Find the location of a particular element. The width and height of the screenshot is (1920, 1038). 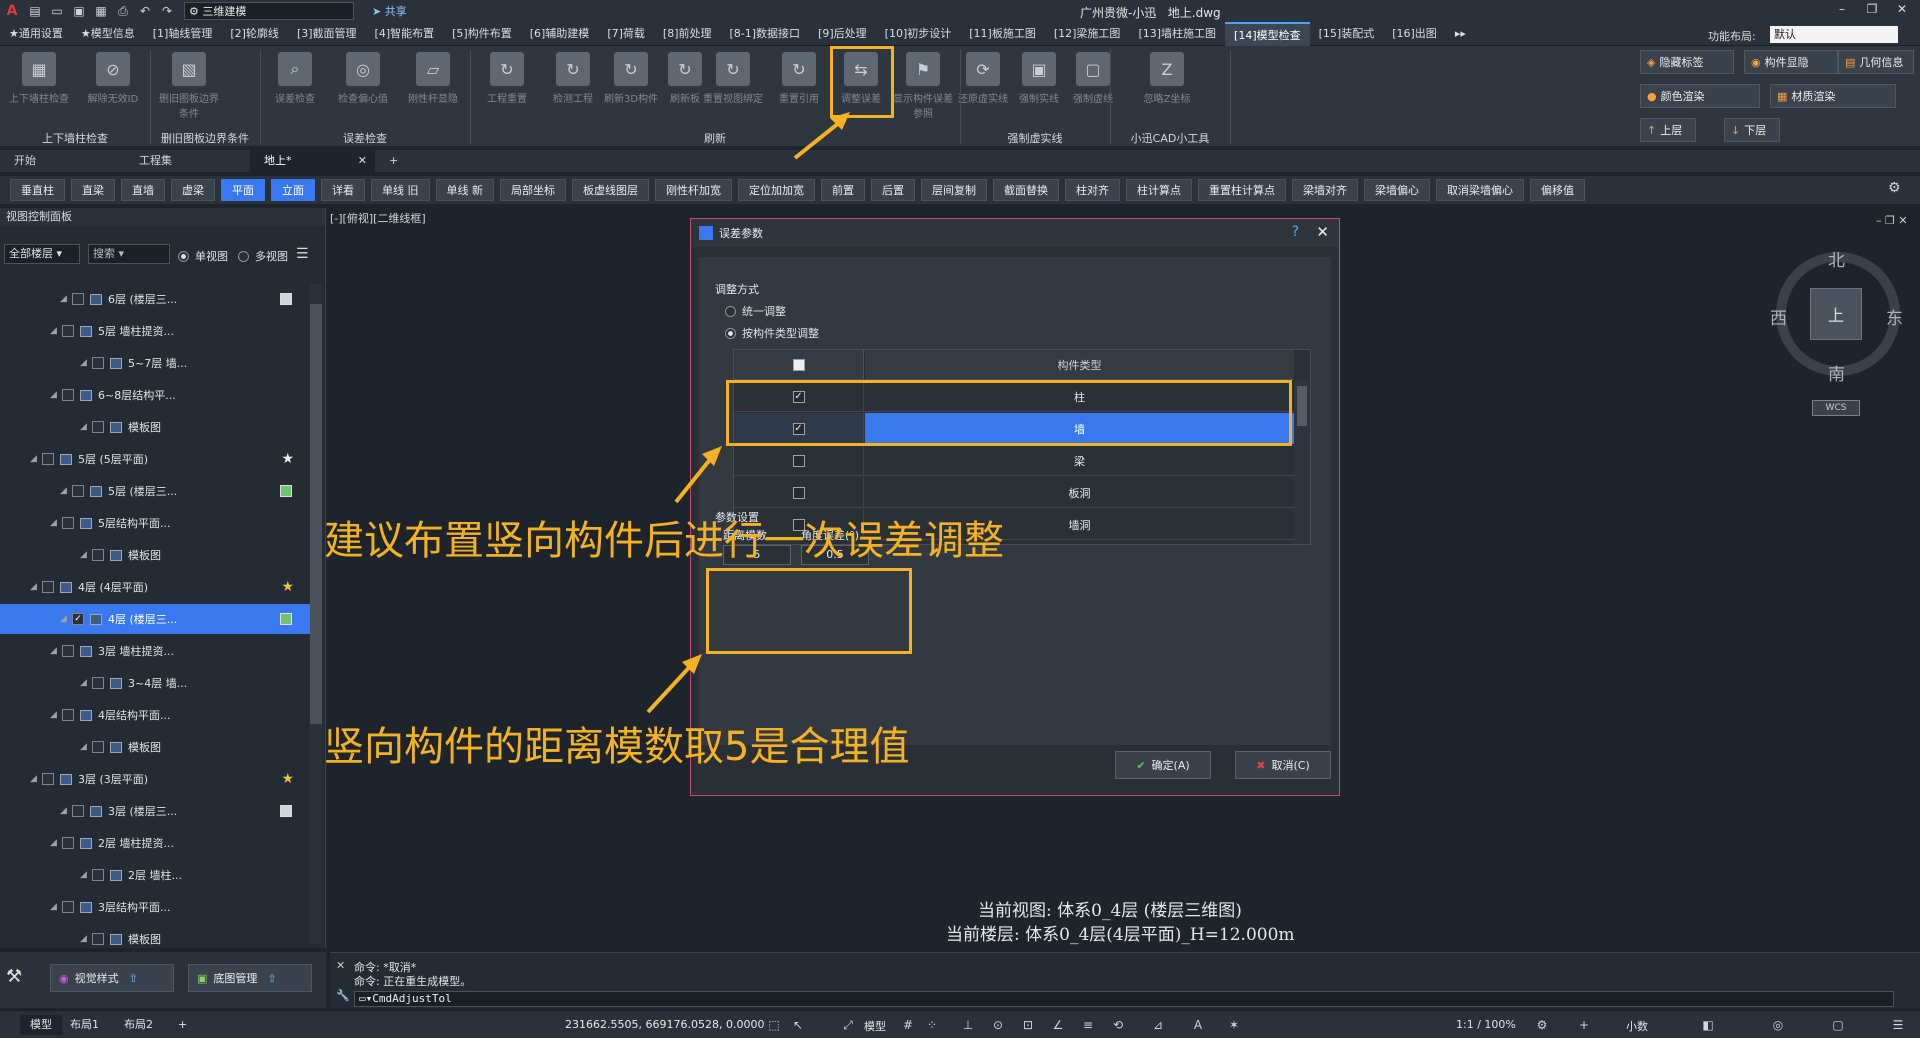

scale-readout: 1:1 / 100% is located at coordinates (1486, 1024).